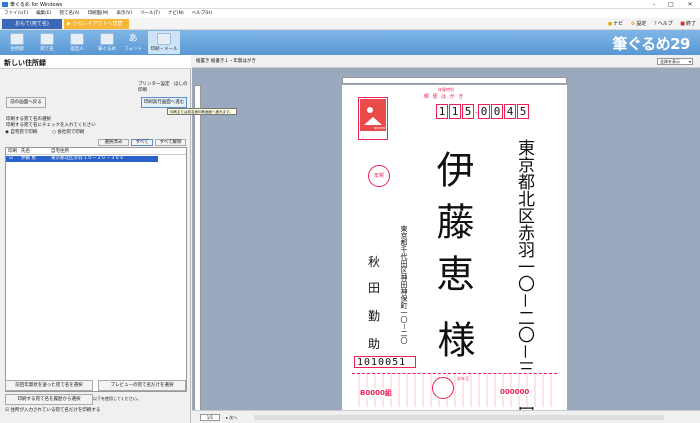  I want to click on lottery-right: 000000, so click(515, 392).